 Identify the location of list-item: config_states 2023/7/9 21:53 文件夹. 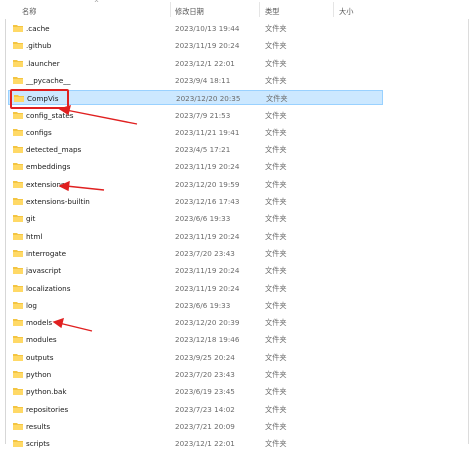
(195, 115).